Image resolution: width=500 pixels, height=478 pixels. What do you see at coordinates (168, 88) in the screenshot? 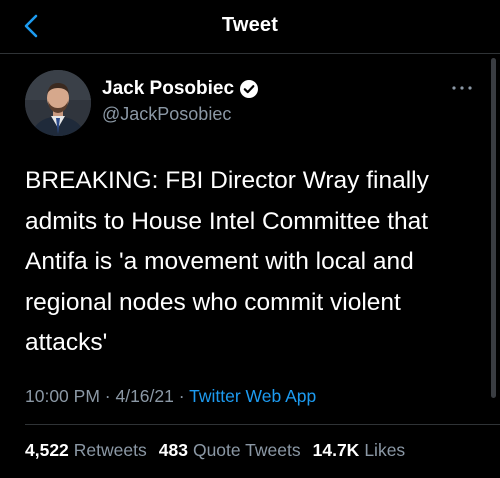
I see `author-name: Jack Posobiec` at bounding box center [168, 88].